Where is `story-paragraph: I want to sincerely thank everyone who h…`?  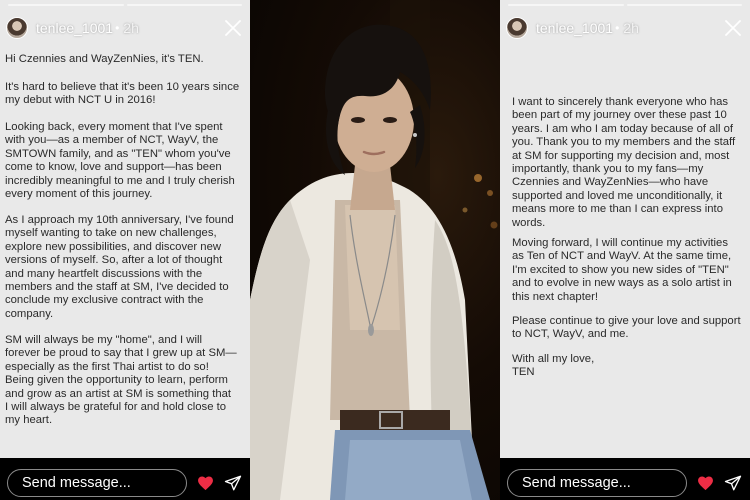
story-paragraph: I want to sincerely thank everyone who h… is located at coordinates (624, 162).